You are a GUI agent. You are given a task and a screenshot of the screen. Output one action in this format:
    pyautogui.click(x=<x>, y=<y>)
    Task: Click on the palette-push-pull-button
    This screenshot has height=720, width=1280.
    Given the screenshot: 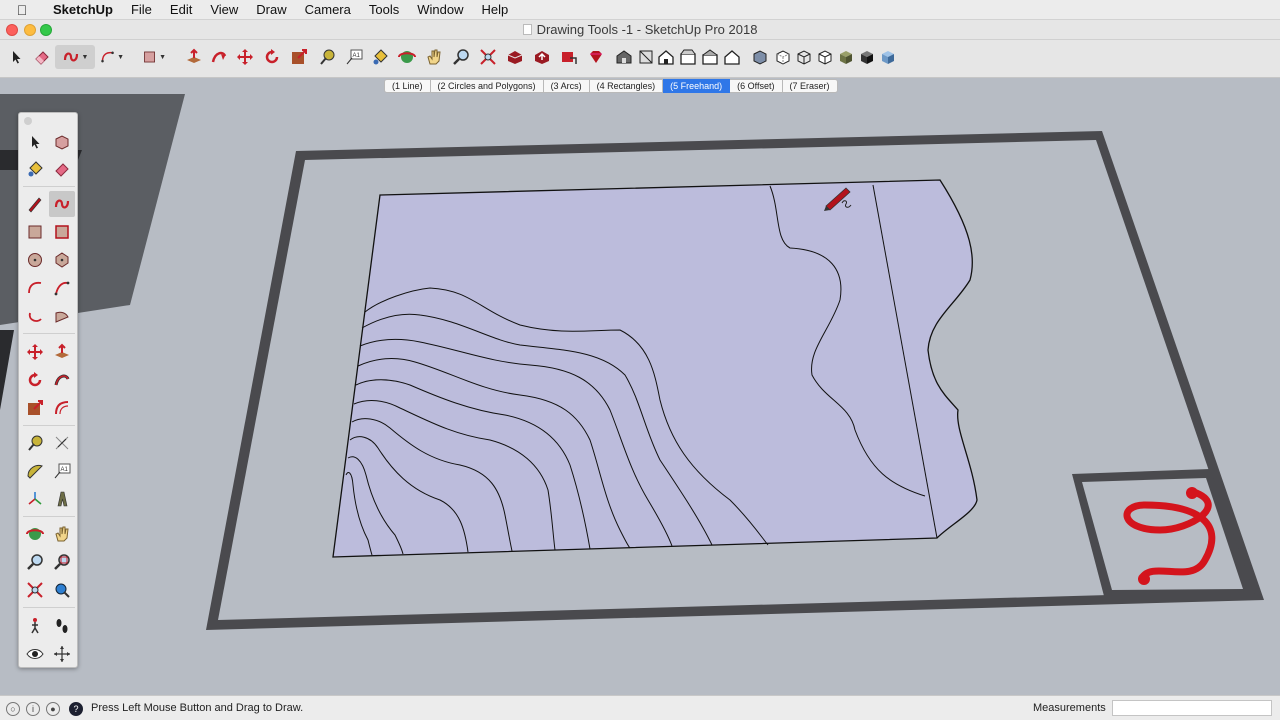 What is the action you would take?
    pyautogui.click(x=62, y=352)
    